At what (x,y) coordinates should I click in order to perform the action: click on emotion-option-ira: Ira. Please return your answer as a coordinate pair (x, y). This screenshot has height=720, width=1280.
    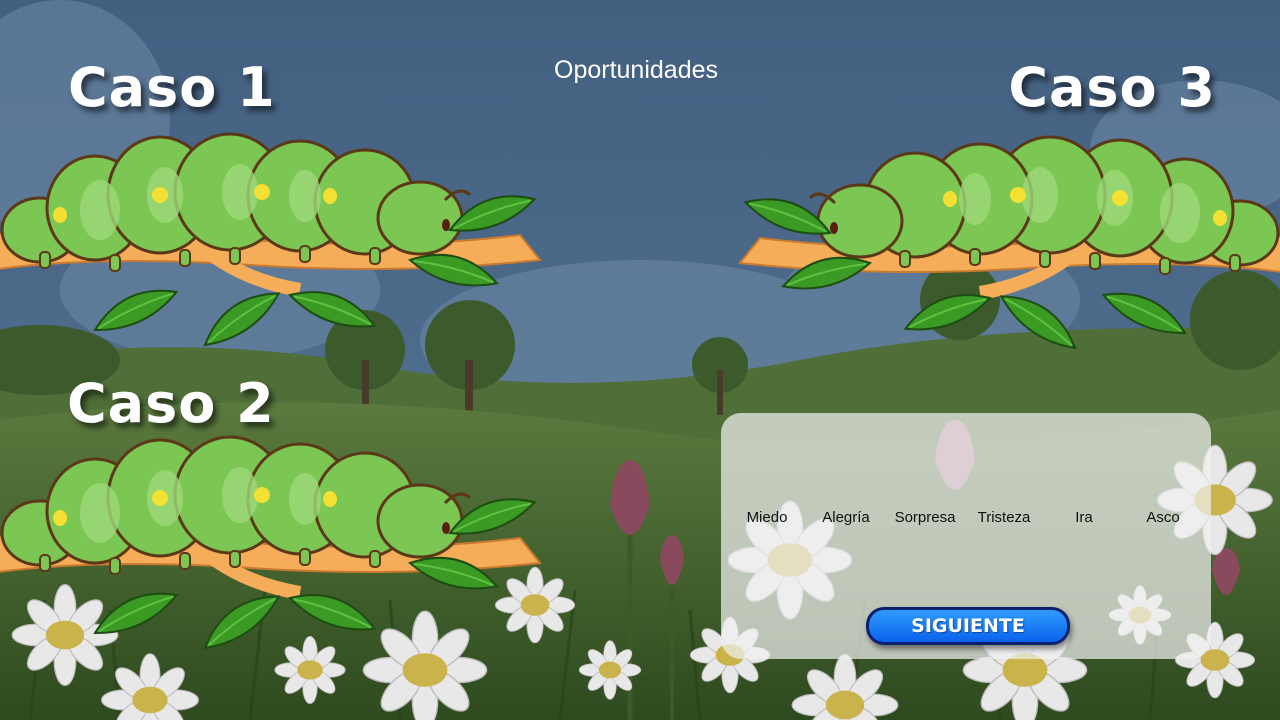
    Looking at the image, I should click on (1084, 517).